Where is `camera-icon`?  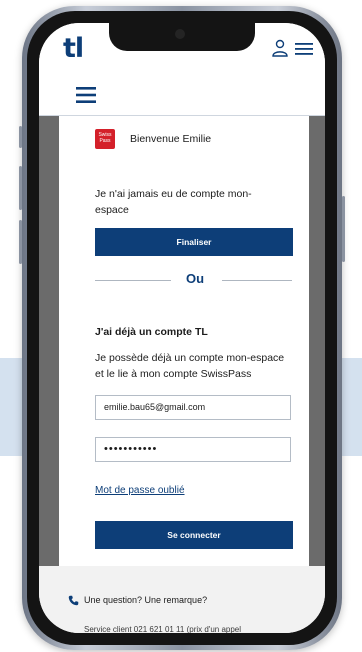 camera-icon is located at coordinates (180, 34).